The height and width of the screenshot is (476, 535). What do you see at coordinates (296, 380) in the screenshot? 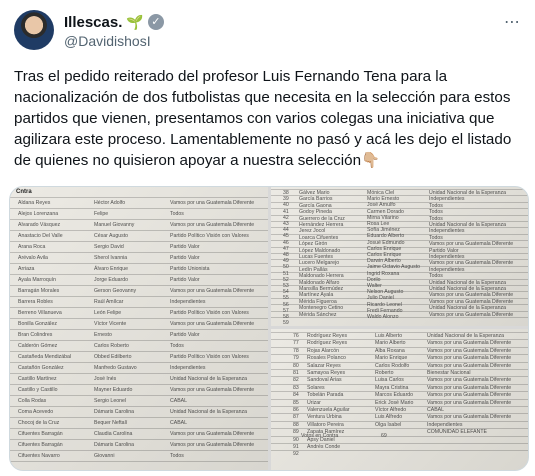
I see `photo3.numbers-entry: 82` at bounding box center [296, 380].